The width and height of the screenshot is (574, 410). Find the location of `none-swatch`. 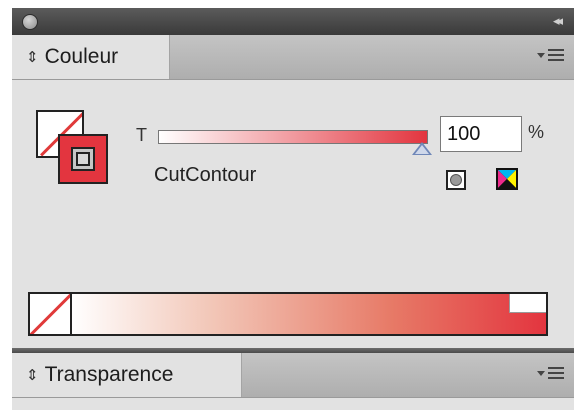

none-swatch is located at coordinates (51, 314).